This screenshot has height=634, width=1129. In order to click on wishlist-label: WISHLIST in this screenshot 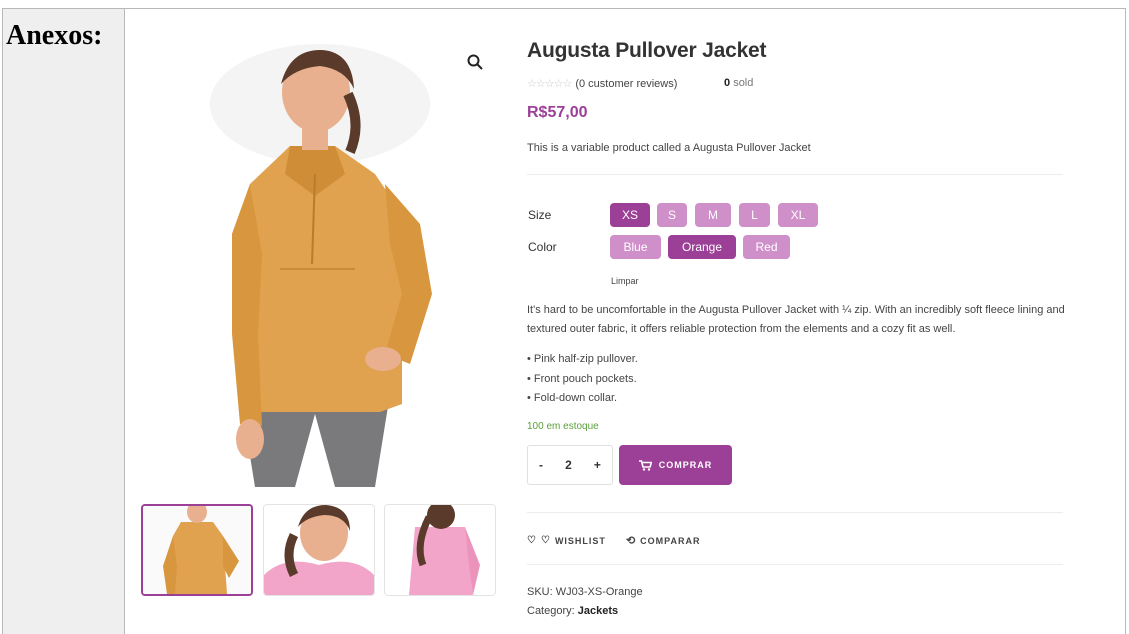, I will do `click(580, 540)`.